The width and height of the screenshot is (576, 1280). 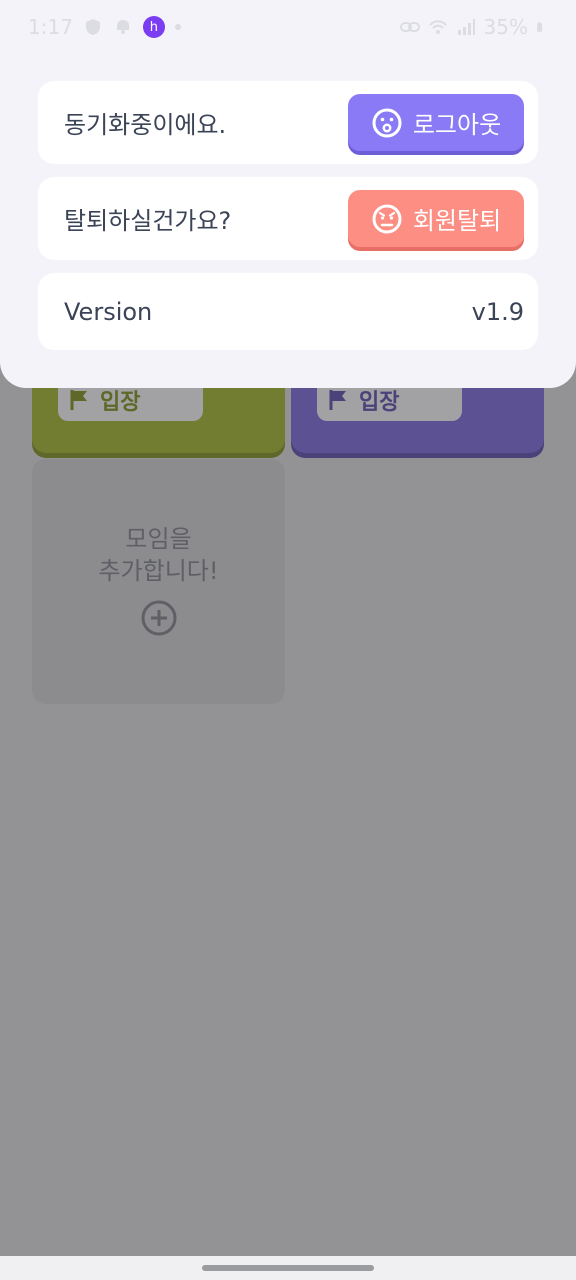 What do you see at coordinates (92, 27) in the screenshot?
I see `shield-icon` at bounding box center [92, 27].